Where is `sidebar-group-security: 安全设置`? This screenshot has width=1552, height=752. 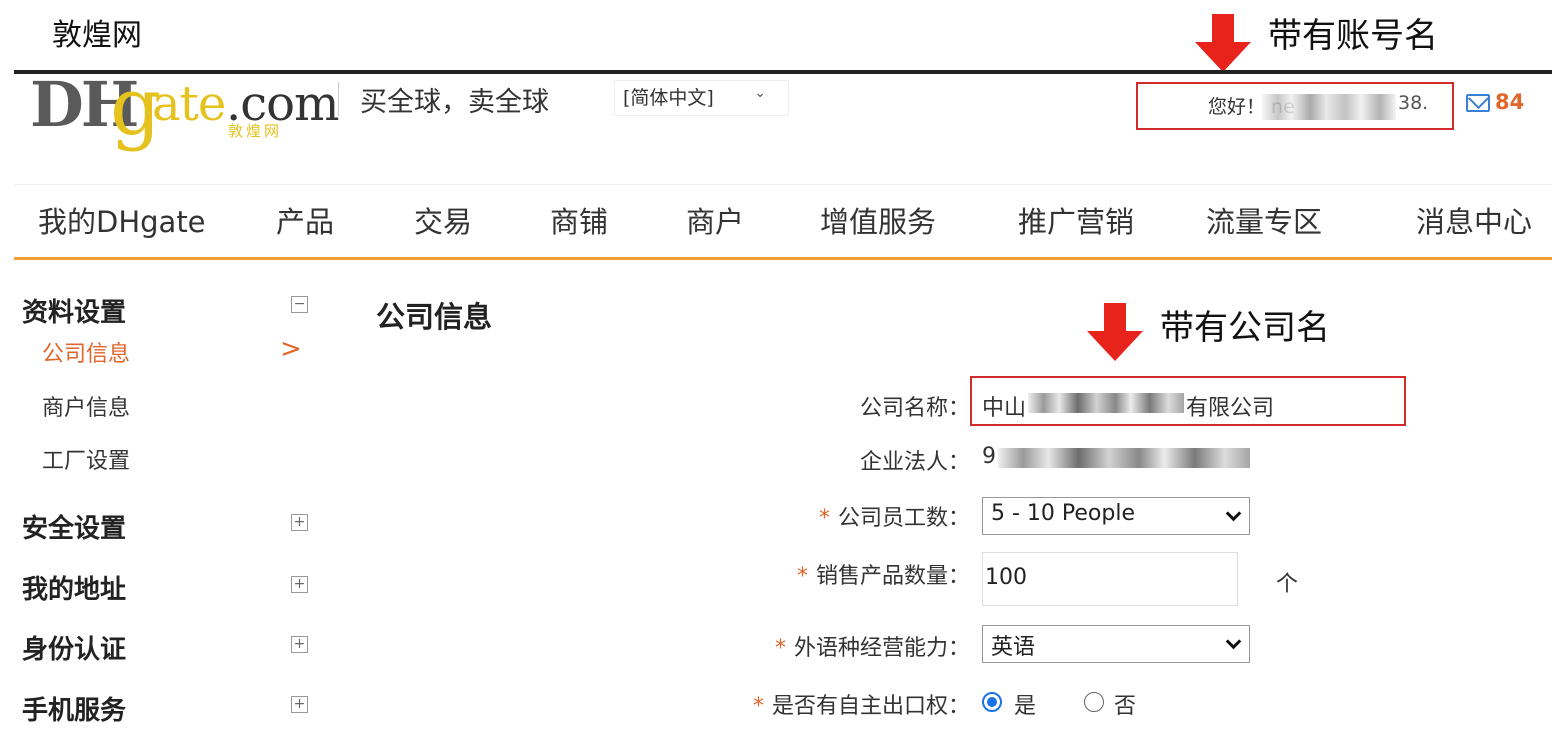
sidebar-group-security: 安全设置 is located at coordinates (74, 526).